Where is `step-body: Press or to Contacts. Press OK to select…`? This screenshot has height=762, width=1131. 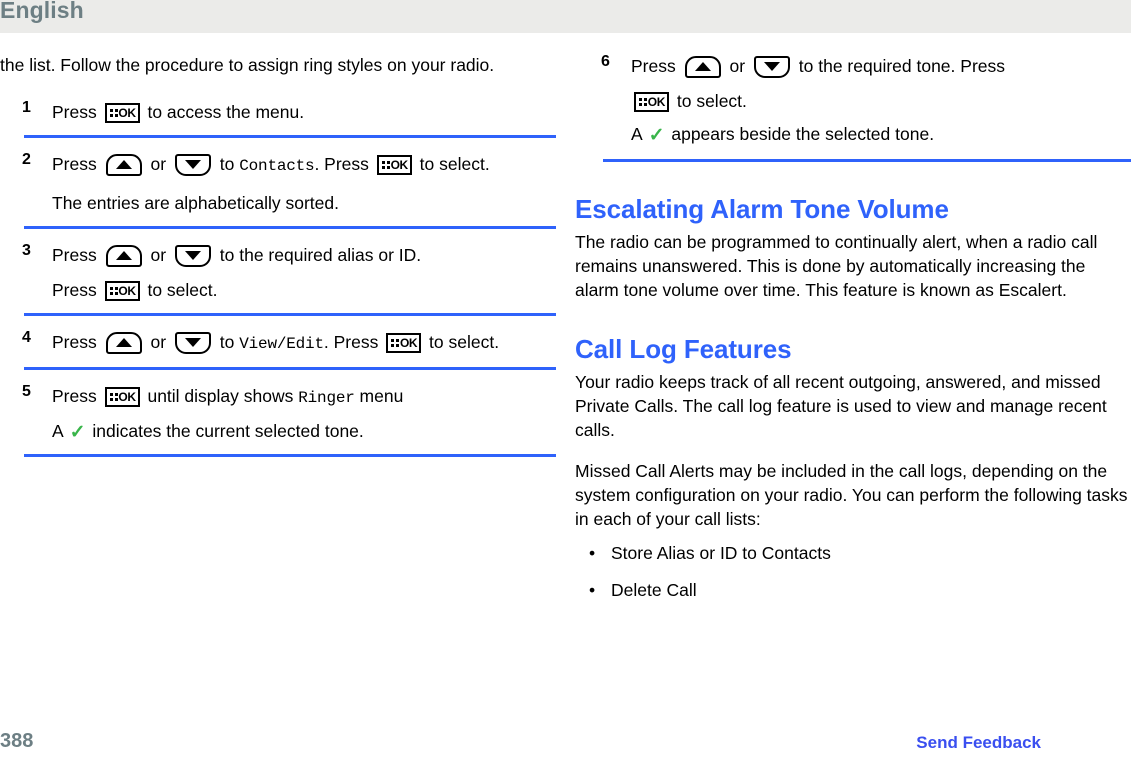 step-body: Press or to Contacts. Press OK to select… is located at coordinates (304, 184).